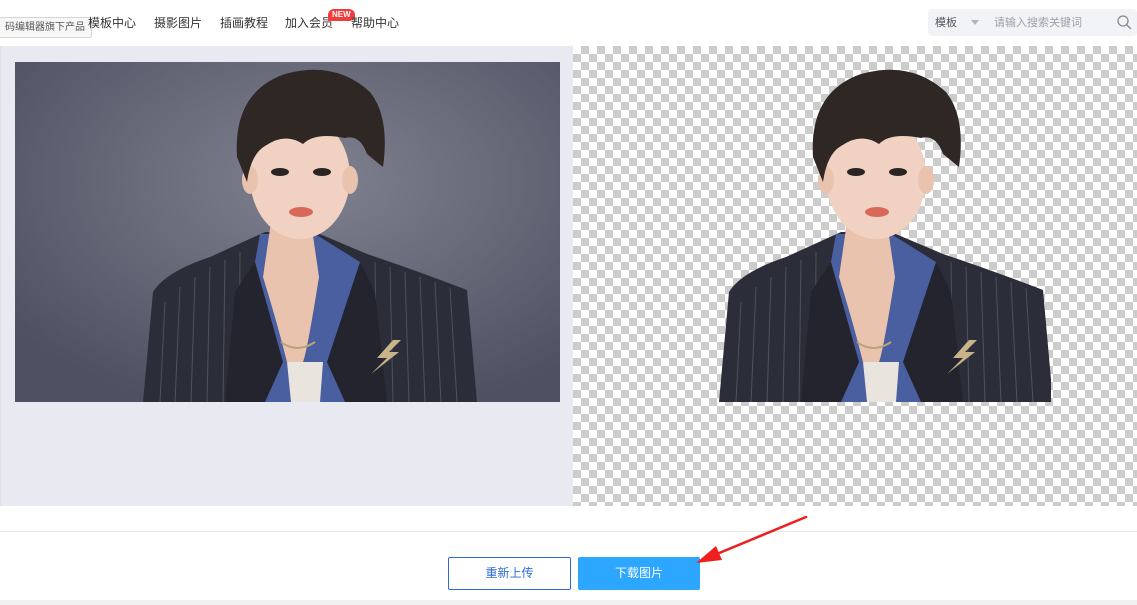  Describe the element at coordinates (46, 27) in the screenshot. I see `brand-tag: 码编辑器旗下产品` at that location.